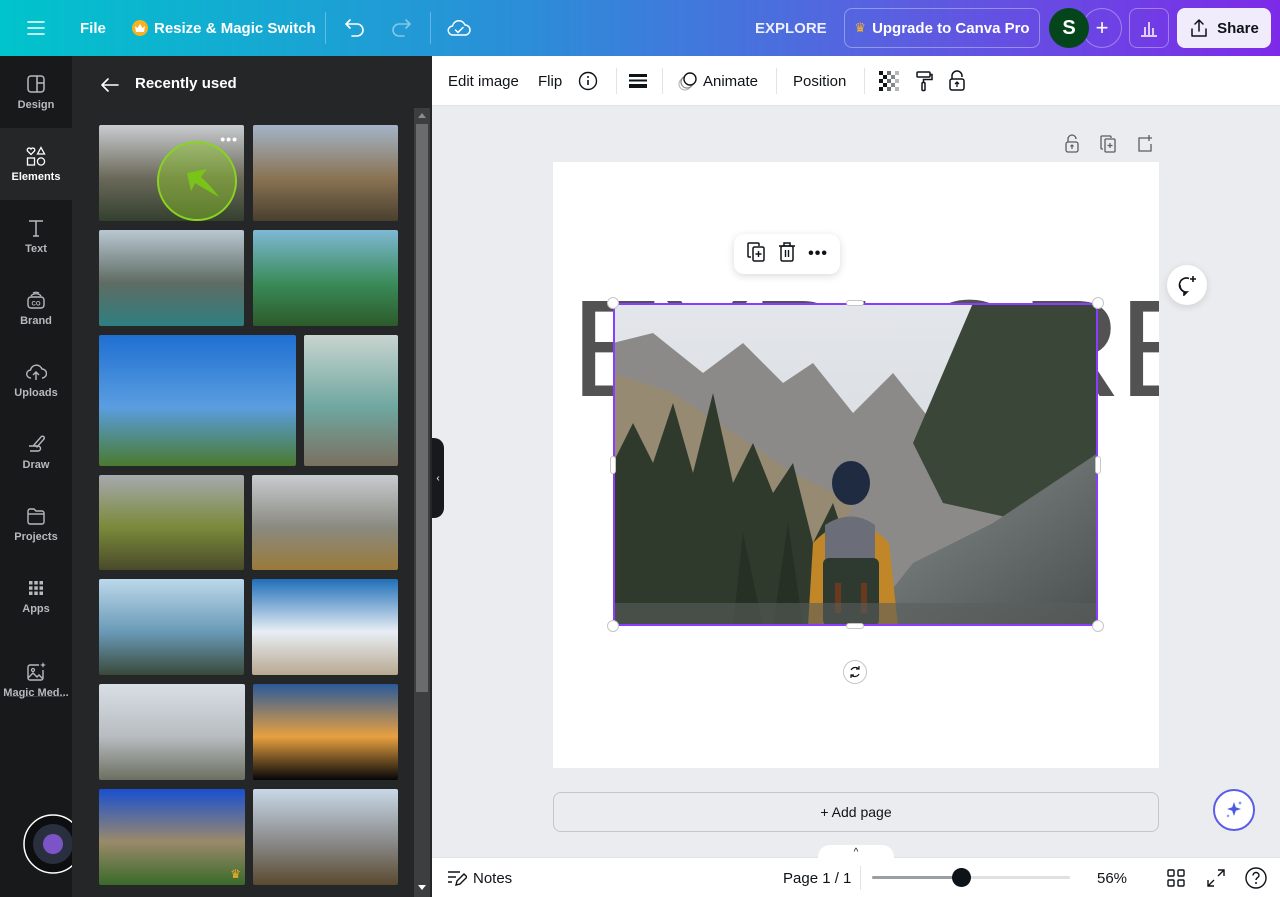 Image resolution: width=1280 pixels, height=897 pixels. What do you see at coordinates (756, 254) in the screenshot?
I see `duplicate-icon` at bounding box center [756, 254].